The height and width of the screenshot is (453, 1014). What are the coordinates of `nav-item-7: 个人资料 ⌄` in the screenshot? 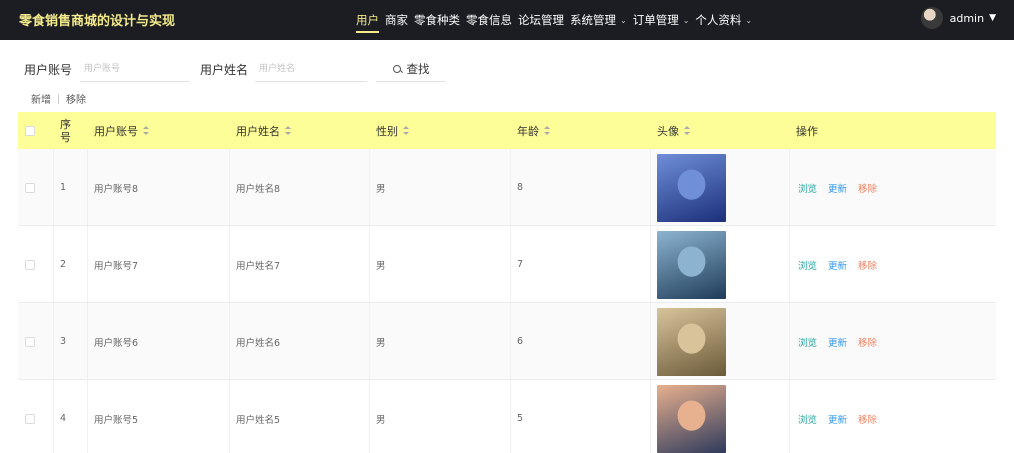 It's located at (723, 20).